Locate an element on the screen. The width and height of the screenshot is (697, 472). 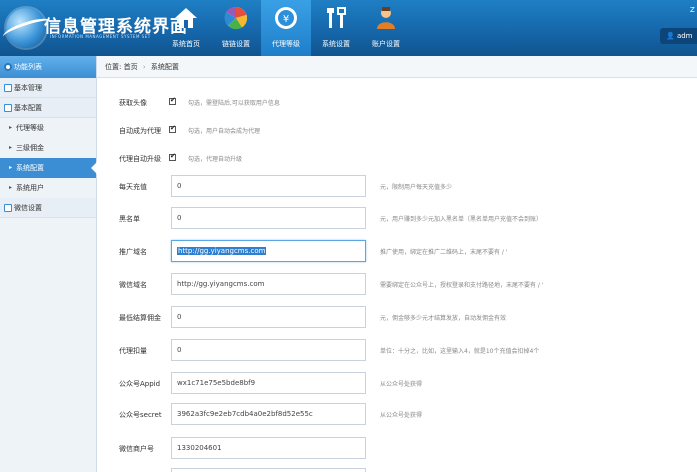
sidebar-item-system-users: ▸ 系统用户 is located at coordinates (48, 188).